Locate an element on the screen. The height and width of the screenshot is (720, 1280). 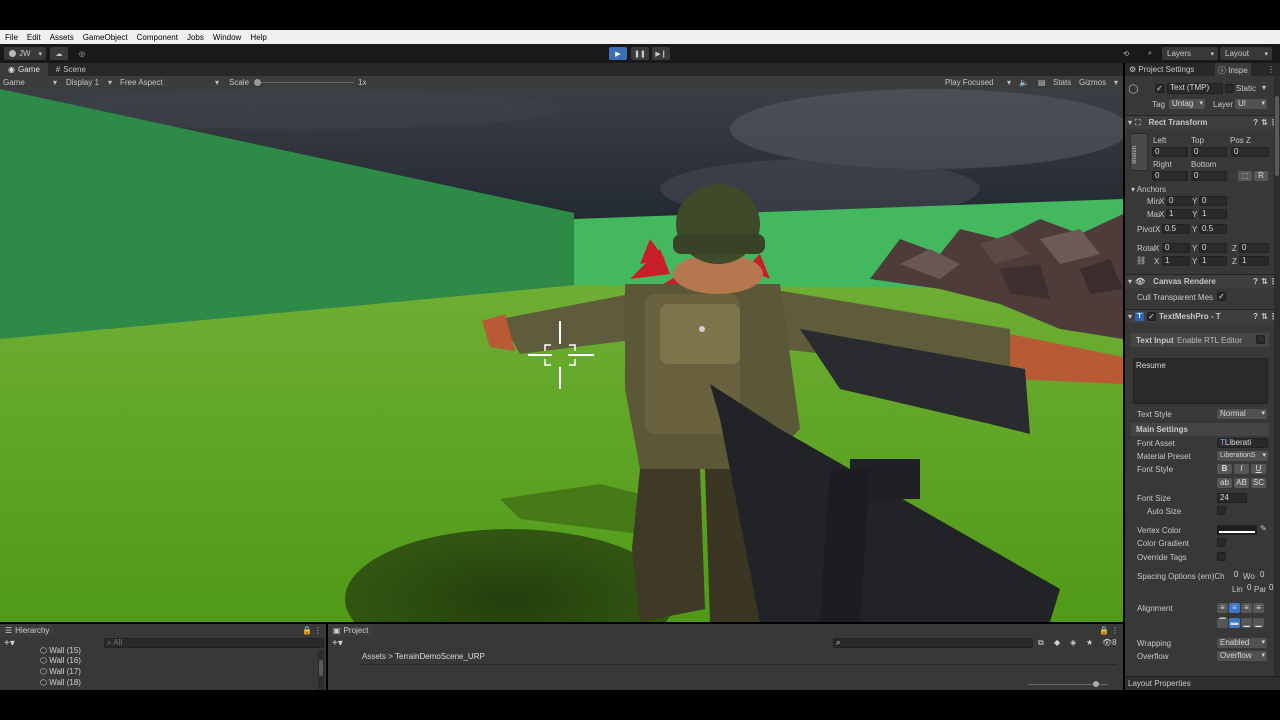
zoom-slider is located at coordinates (1068, 684).